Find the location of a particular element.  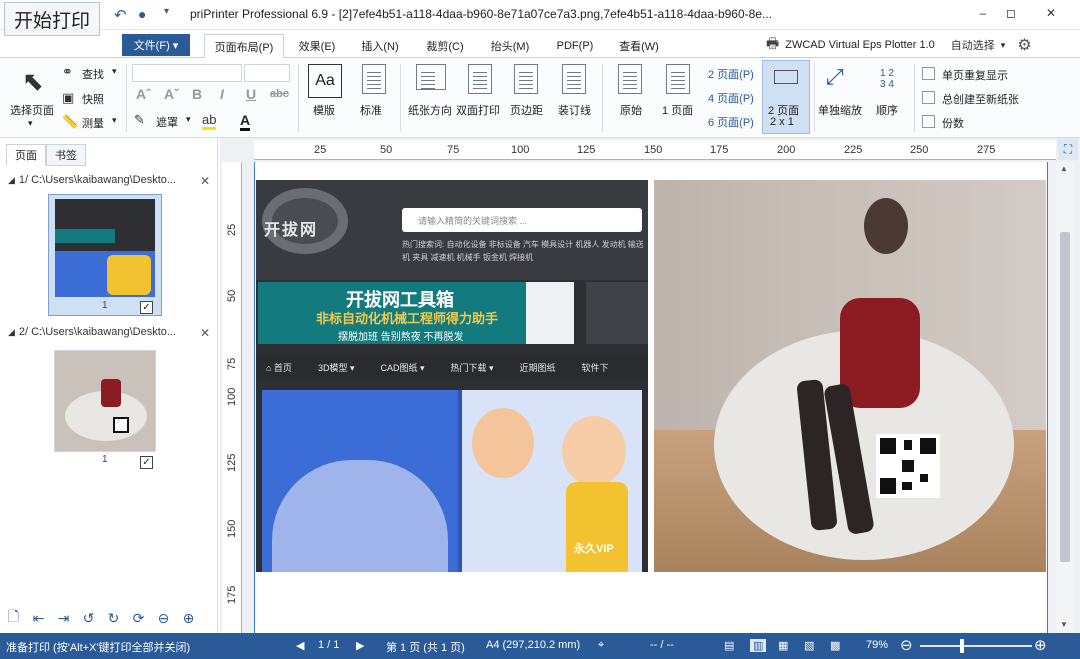

quick-access-dropdown-icon: ▾ is located at coordinates (166, 11).